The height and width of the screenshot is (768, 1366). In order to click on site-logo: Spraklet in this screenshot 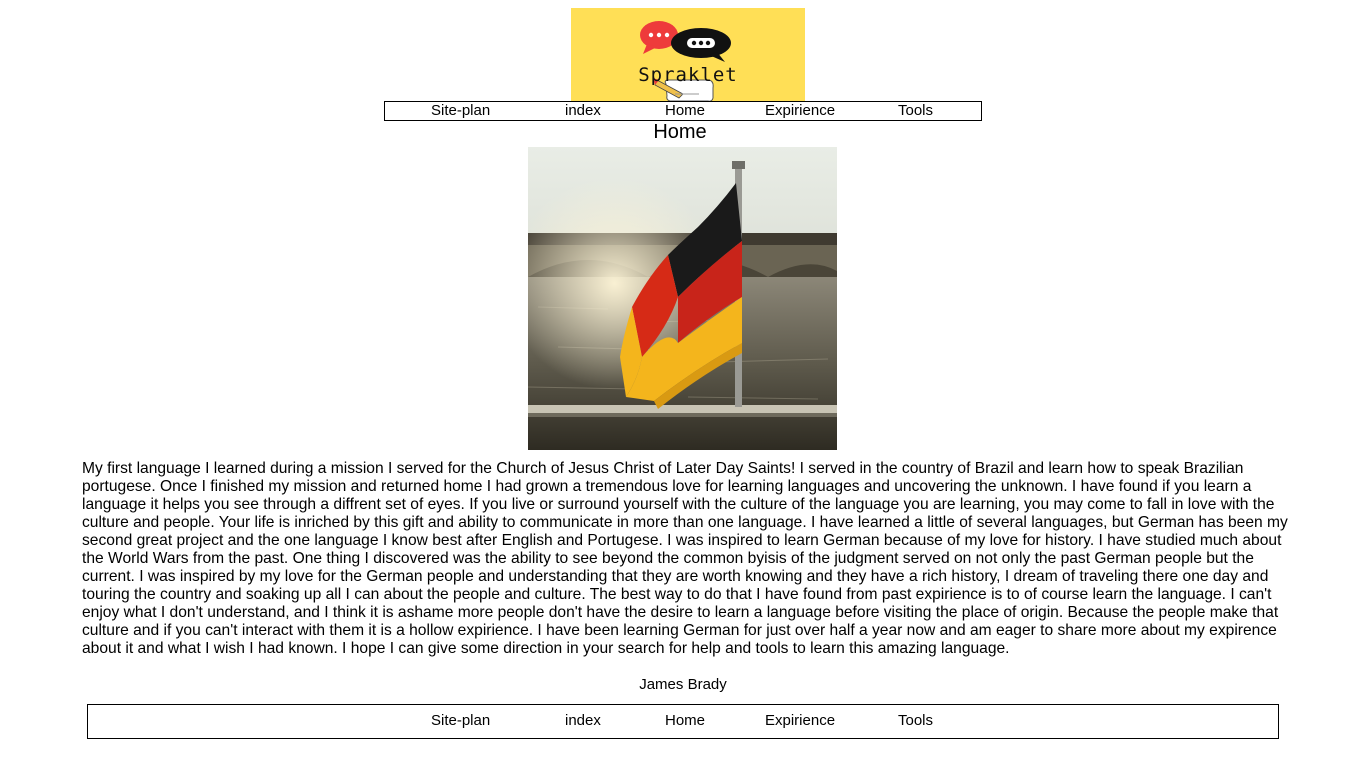, I will do `click(688, 55)`.